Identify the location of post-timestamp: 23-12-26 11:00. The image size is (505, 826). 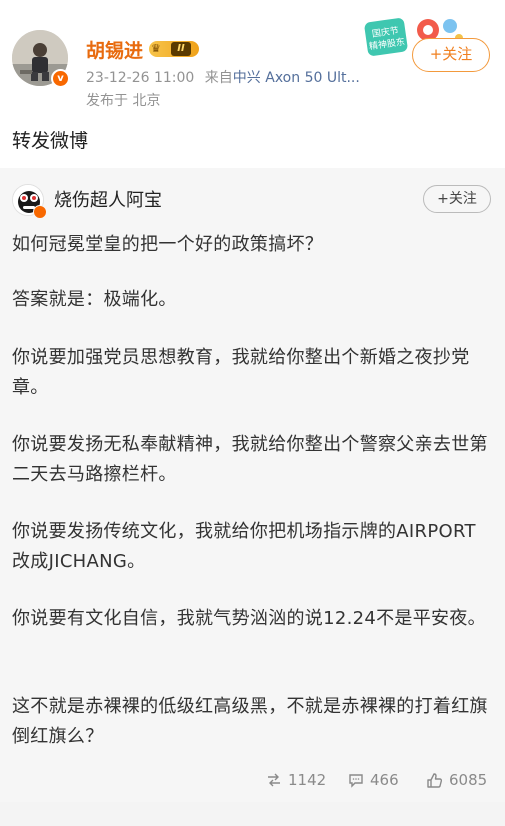
(140, 78).